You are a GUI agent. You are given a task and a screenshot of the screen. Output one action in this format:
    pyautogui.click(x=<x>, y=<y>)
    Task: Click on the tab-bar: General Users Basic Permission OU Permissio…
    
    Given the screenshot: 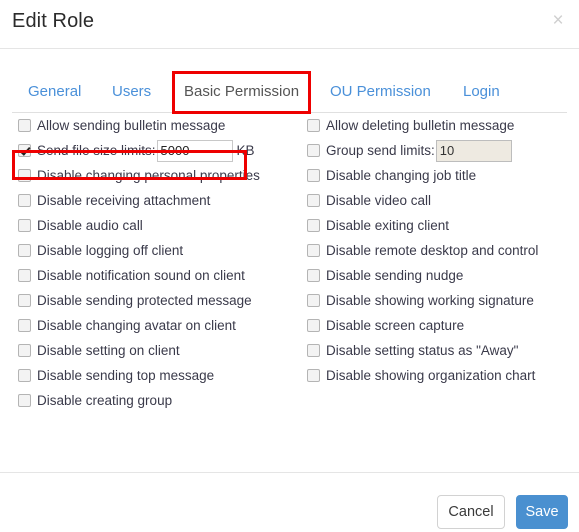 What is the action you would take?
    pyautogui.click(x=289, y=92)
    